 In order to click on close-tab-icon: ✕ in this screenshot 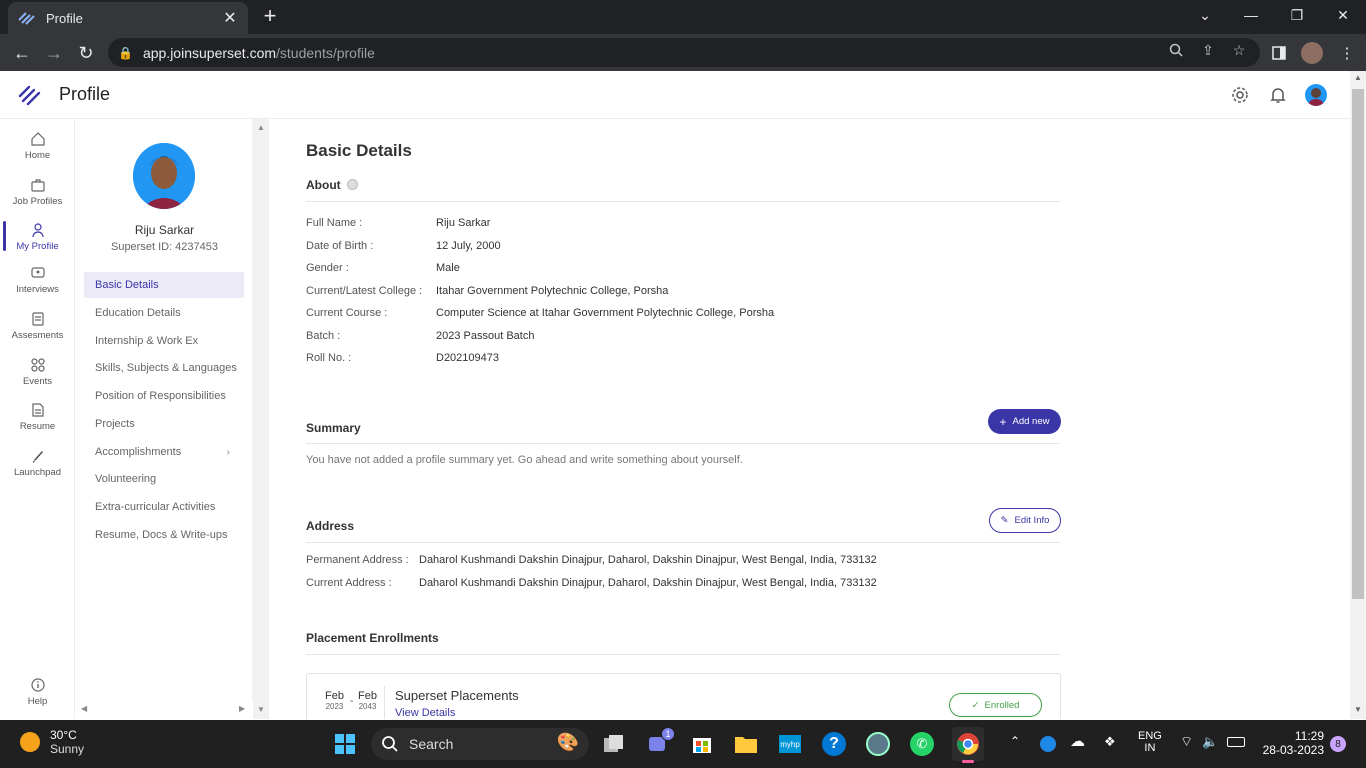, I will do `click(230, 18)`.